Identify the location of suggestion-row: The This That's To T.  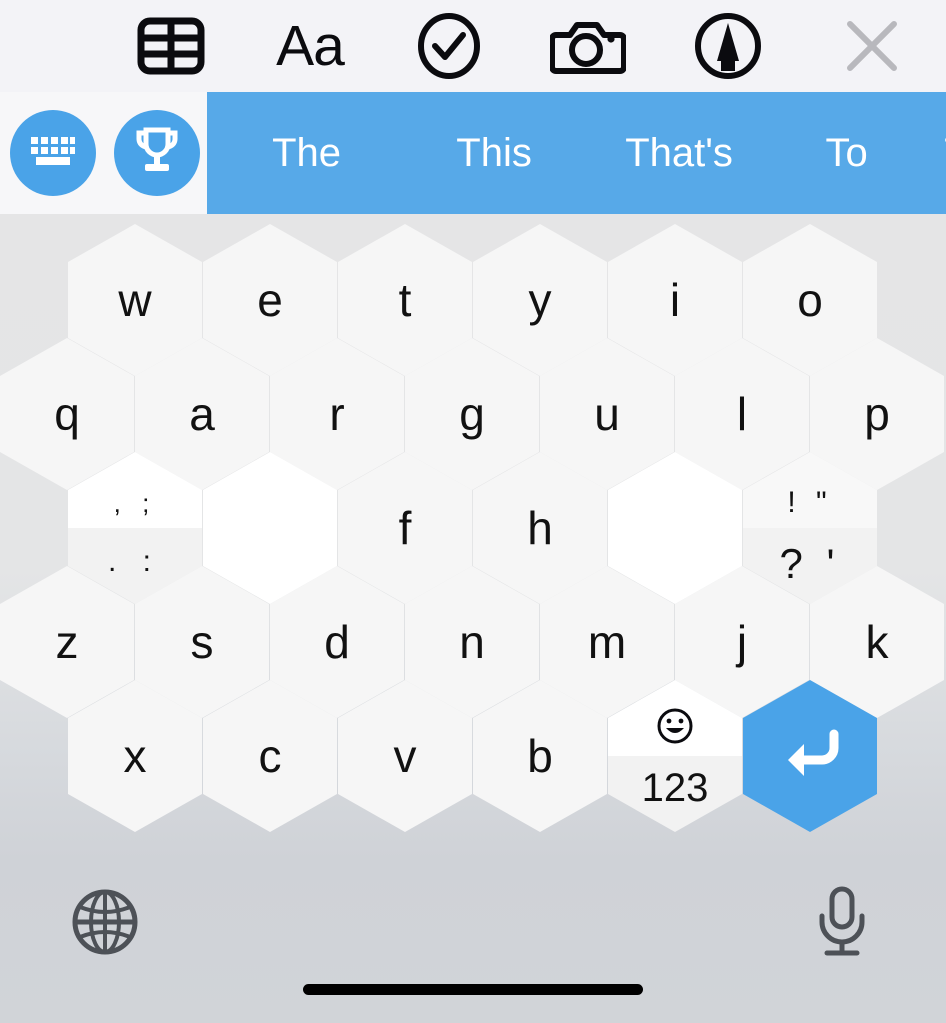
(473, 153).